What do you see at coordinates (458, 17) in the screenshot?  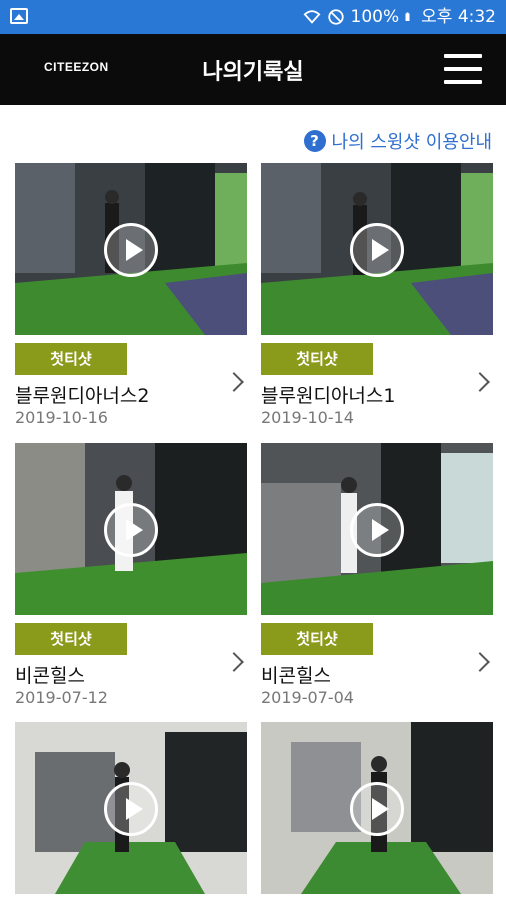 I see `clock: 오후 4:32` at bounding box center [458, 17].